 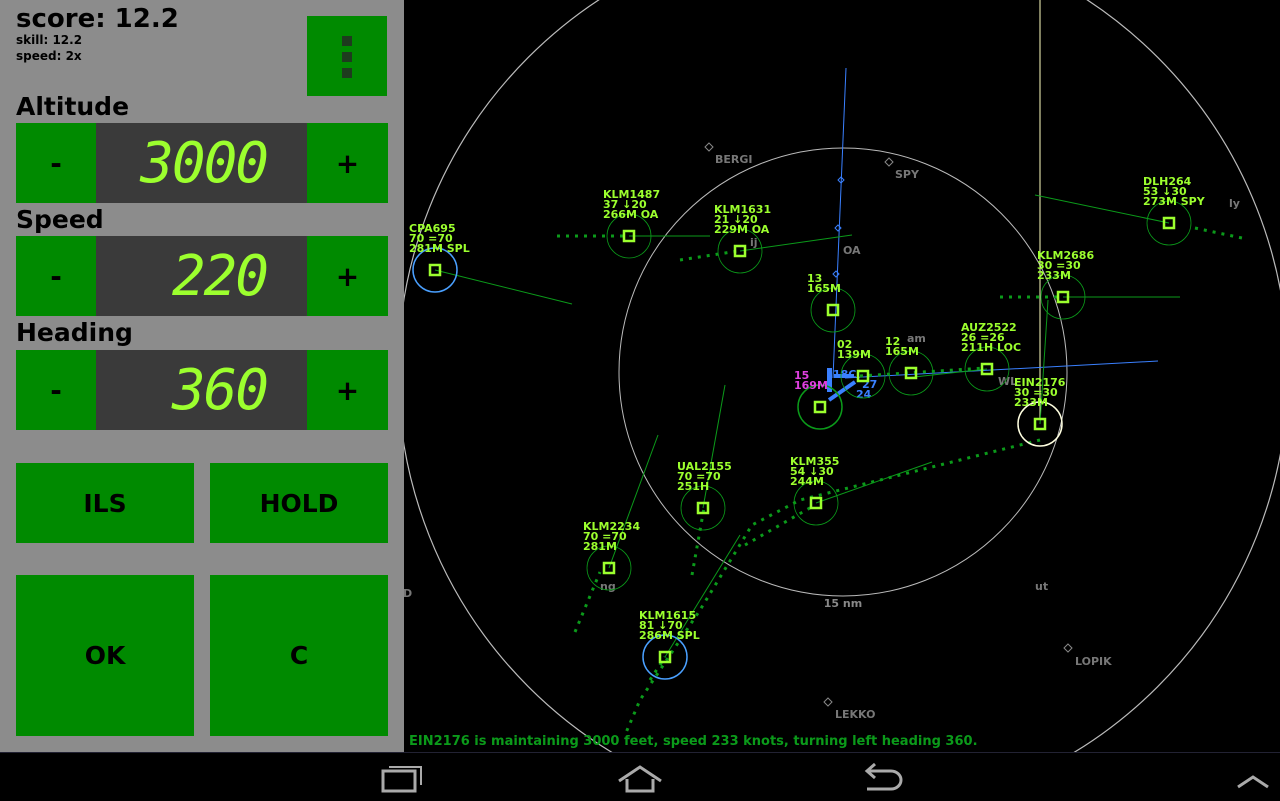 What do you see at coordinates (439, 257) in the screenshot?
I see `aircraft-CPA695: CPA69570 =70281M SPL` at bounding box center [439, 257].